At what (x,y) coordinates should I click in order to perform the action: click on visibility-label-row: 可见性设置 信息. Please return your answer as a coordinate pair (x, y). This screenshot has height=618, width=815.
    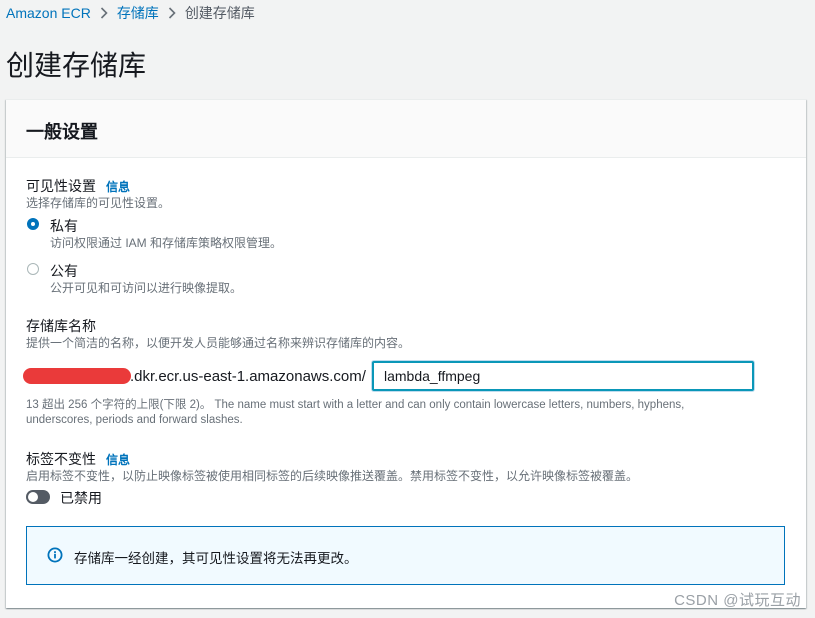
    Looking at the image, I should click on (78, 186).